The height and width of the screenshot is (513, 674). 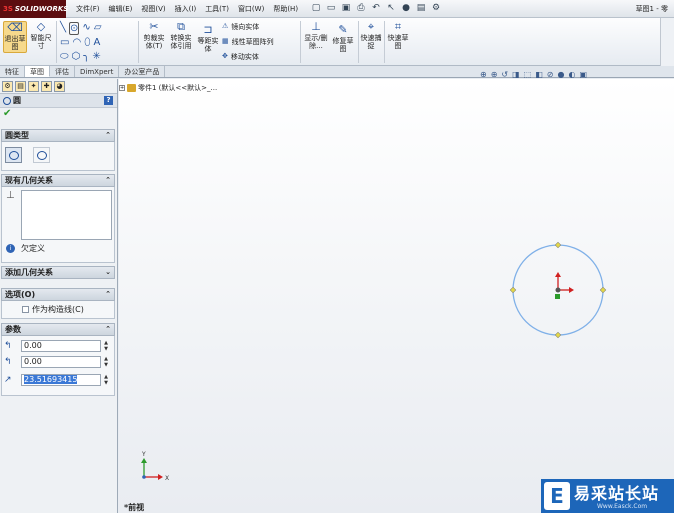 What do you see at coordinates (74, 28) in the screenshot?
I see `circle-tool-icon: ⊙` at bounding box center [74, 28].